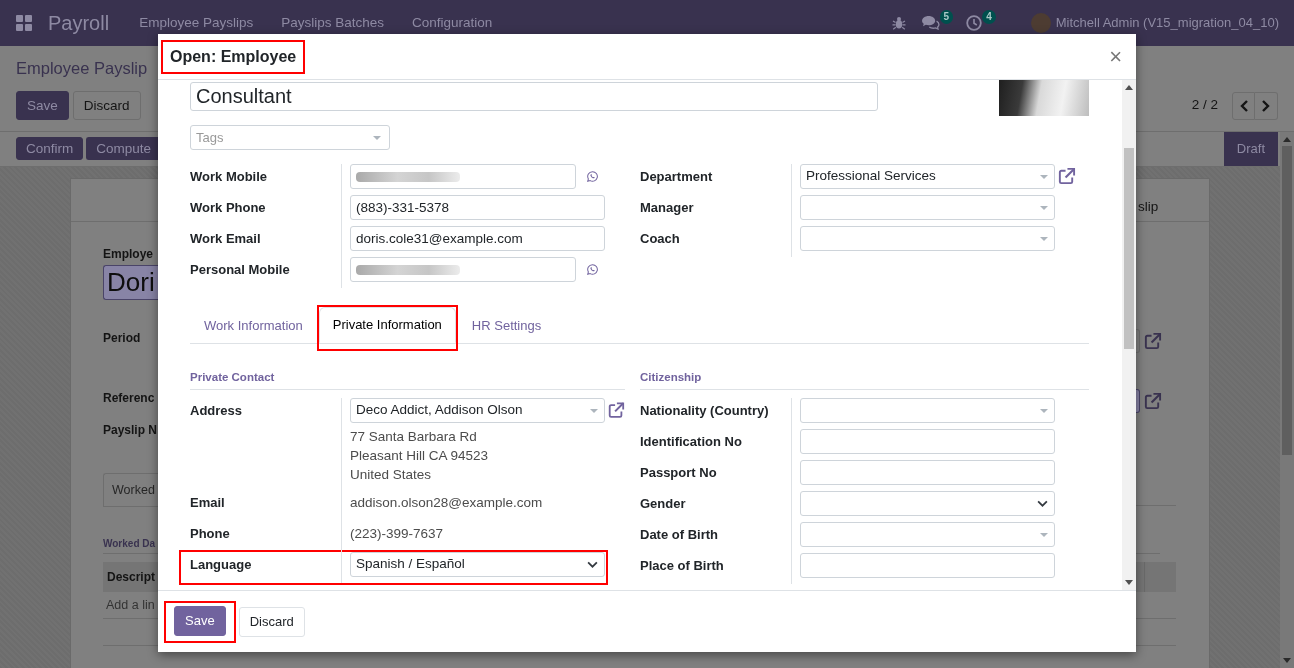 This screenshot has width=1294, height=668. I want to click on menu-item: Configuration, so click(452, 23).